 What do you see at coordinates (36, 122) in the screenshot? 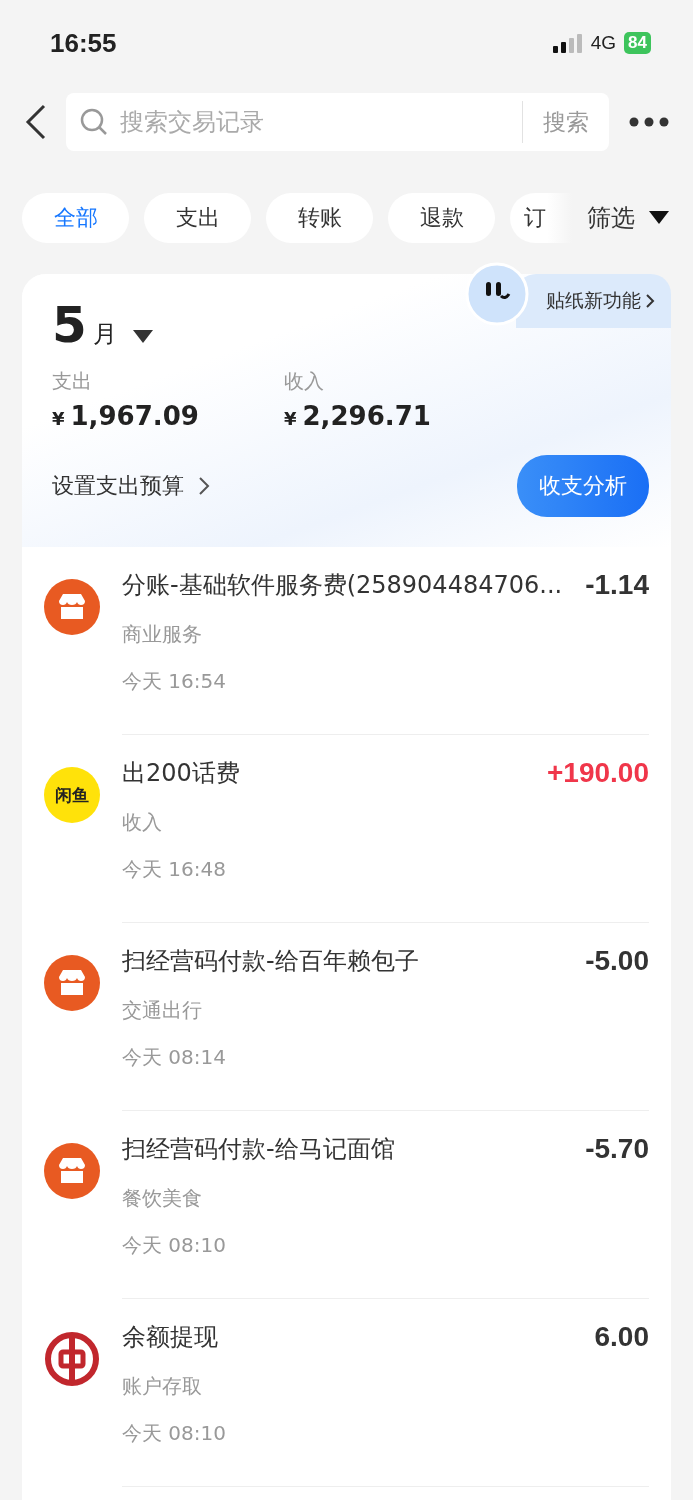
I see `back-icon` at bounding box center [36, 122].